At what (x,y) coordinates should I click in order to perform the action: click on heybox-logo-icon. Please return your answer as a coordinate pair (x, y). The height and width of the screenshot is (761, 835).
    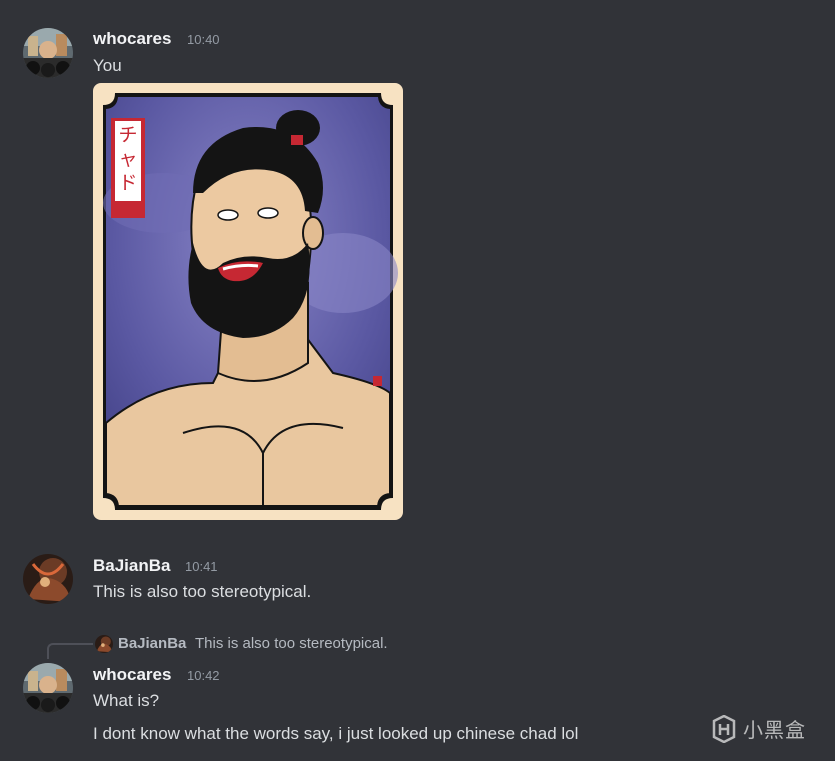
    Looking at the image, I should click on (724, 728).